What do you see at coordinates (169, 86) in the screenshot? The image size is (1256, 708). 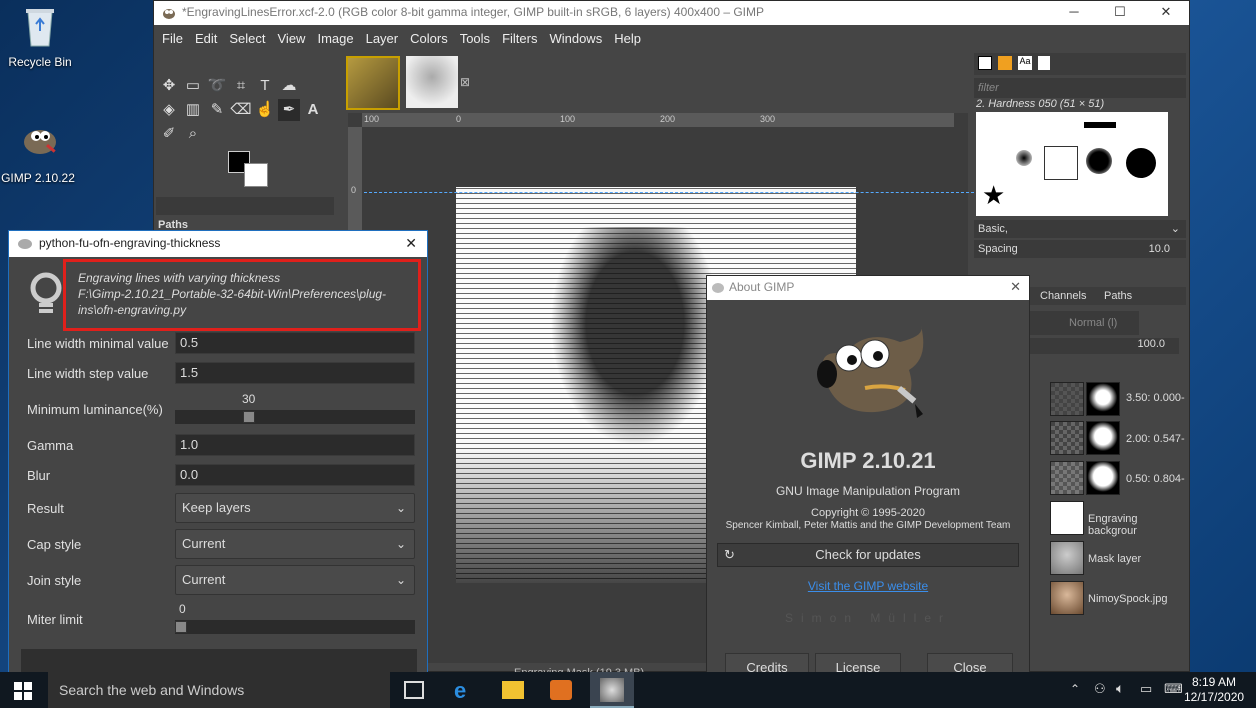 I see `move-tool-icon: ✥` at bounding box center [169, 86].